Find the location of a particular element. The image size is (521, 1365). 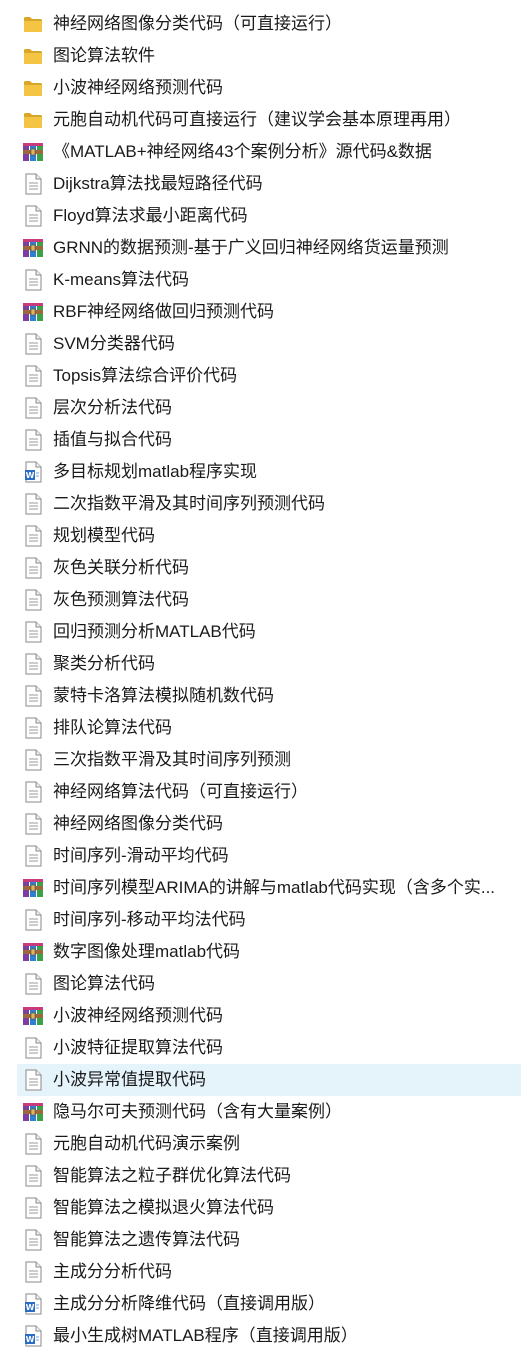

file-item: 回归预测分析MATLAB代码 is located at coordinates (260, 632).